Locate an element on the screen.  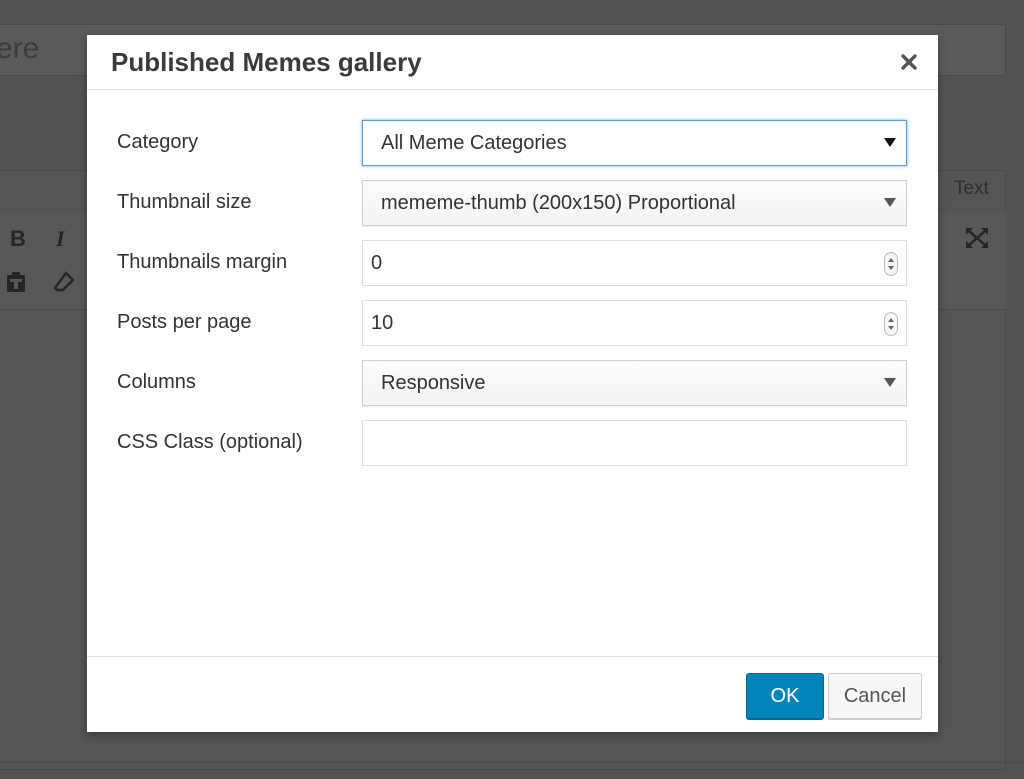
close-button is located at coordinates (909, 62).